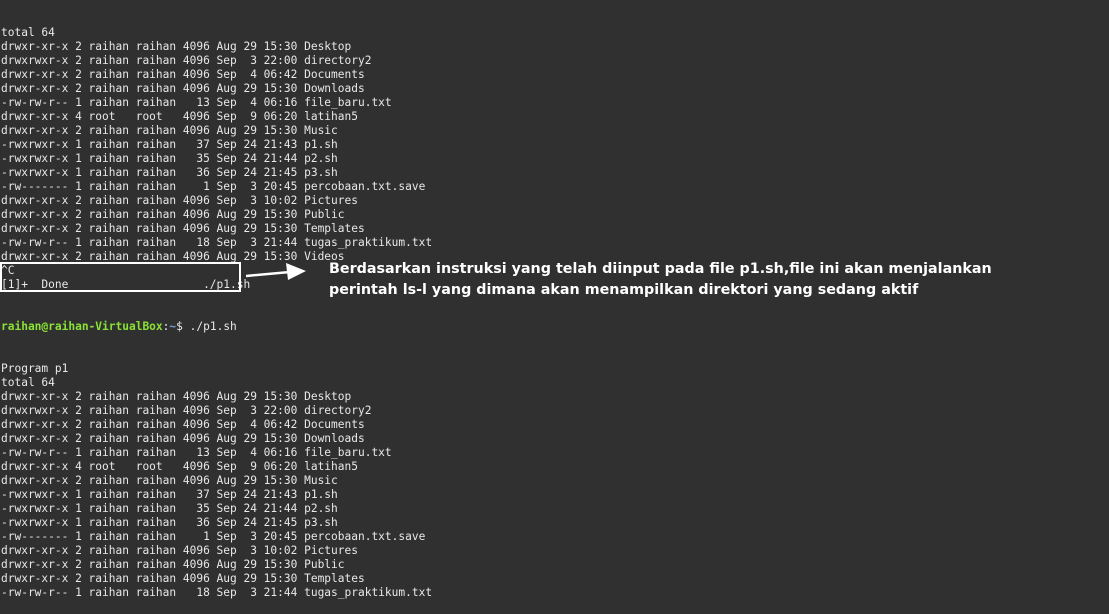 This screenshot has height=614, width=1109. I want to click on terminal-line: Program p1, so click(35, 368).